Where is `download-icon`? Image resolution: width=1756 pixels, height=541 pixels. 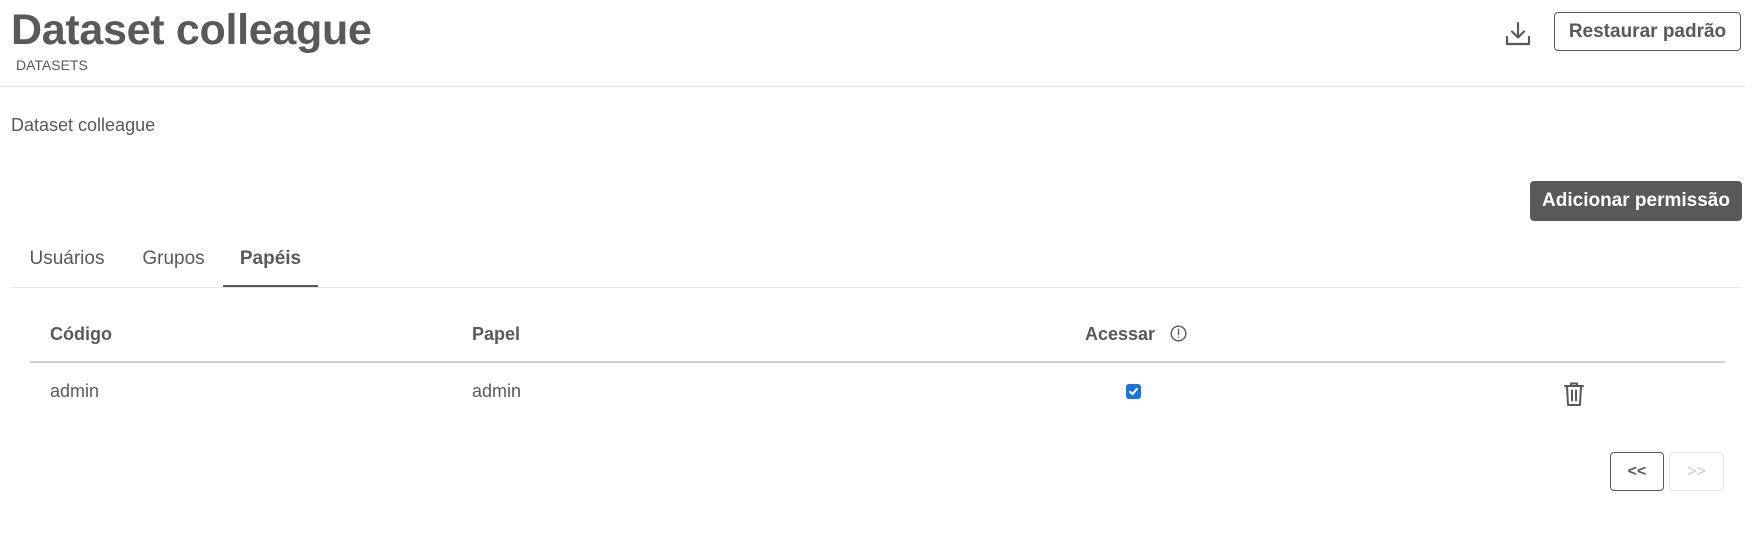
download-icon is located at coordinates (1518, 33).